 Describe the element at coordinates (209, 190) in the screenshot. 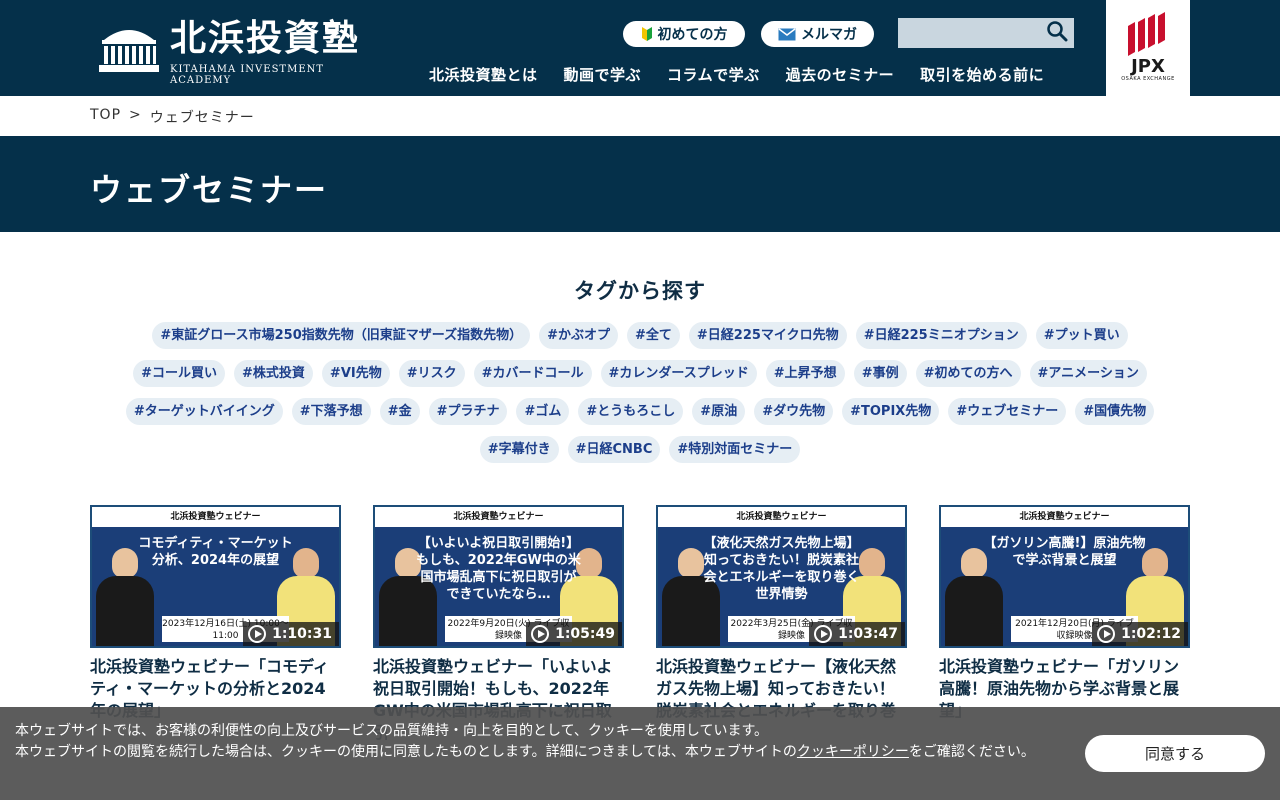

I see `page-title: ウェブセミナー` at that location.